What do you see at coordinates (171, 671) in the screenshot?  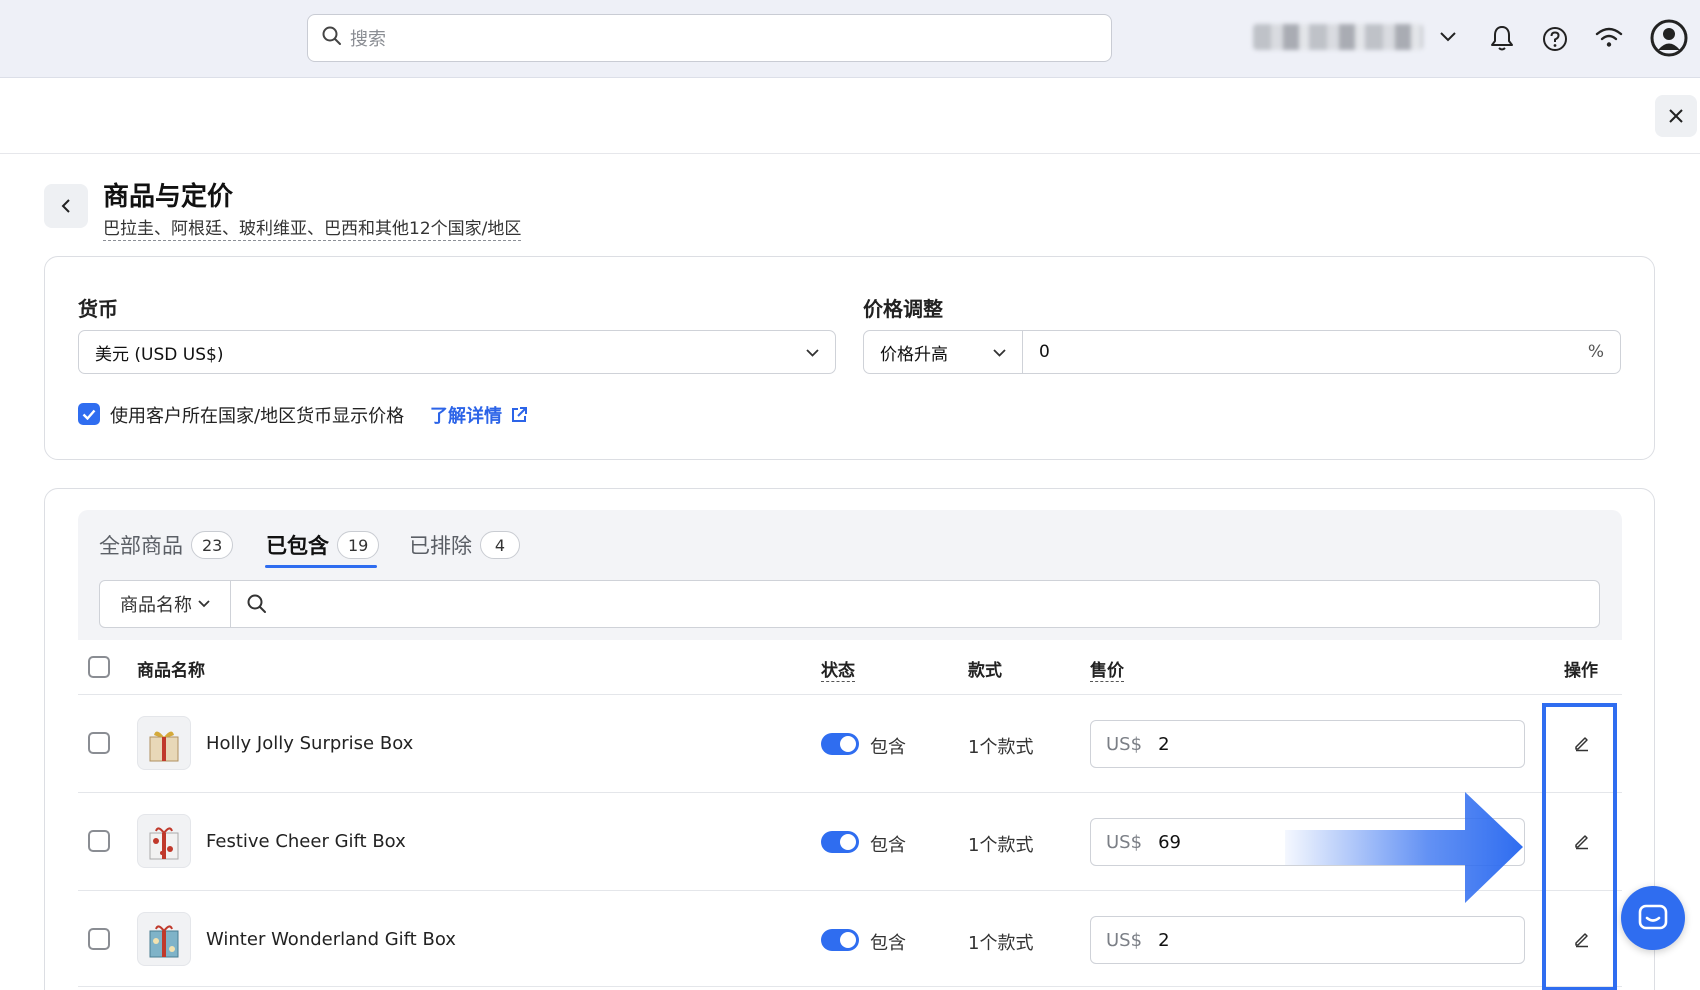 I see `header-product-name: 商品名称` at bounding box center [171, 671].